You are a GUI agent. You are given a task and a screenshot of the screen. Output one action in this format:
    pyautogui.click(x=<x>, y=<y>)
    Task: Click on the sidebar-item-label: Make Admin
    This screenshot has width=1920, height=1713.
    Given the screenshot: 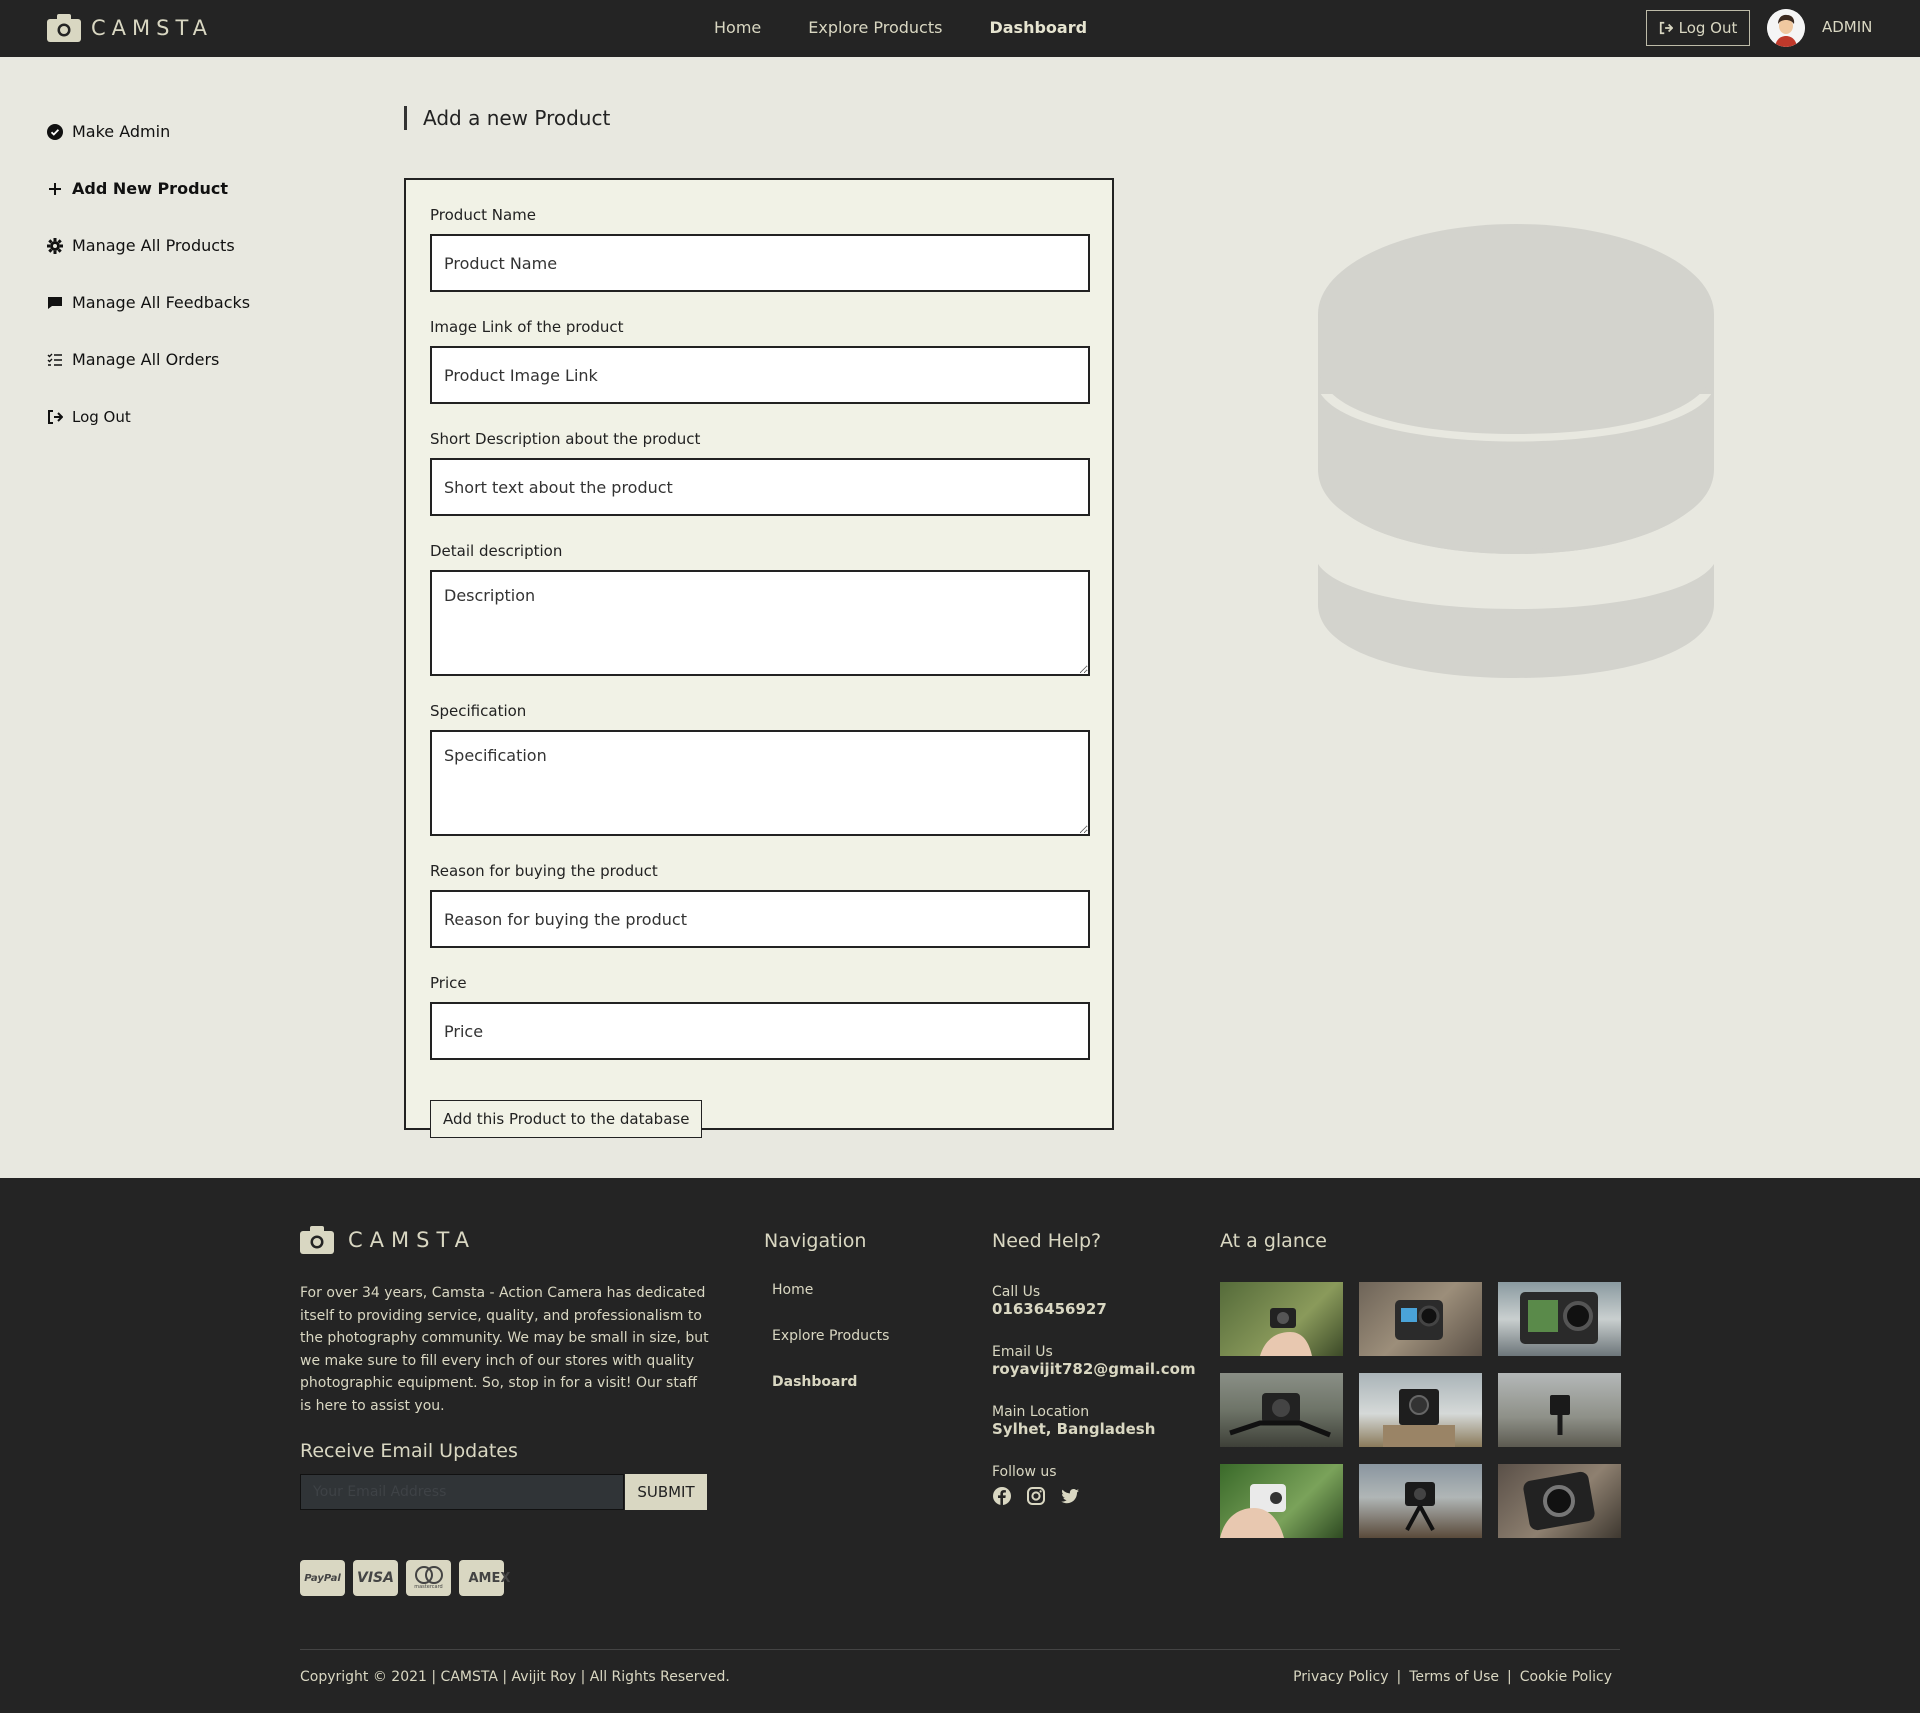 What is the action you would take?
    pyautogui.click(x=121, y=131)
    